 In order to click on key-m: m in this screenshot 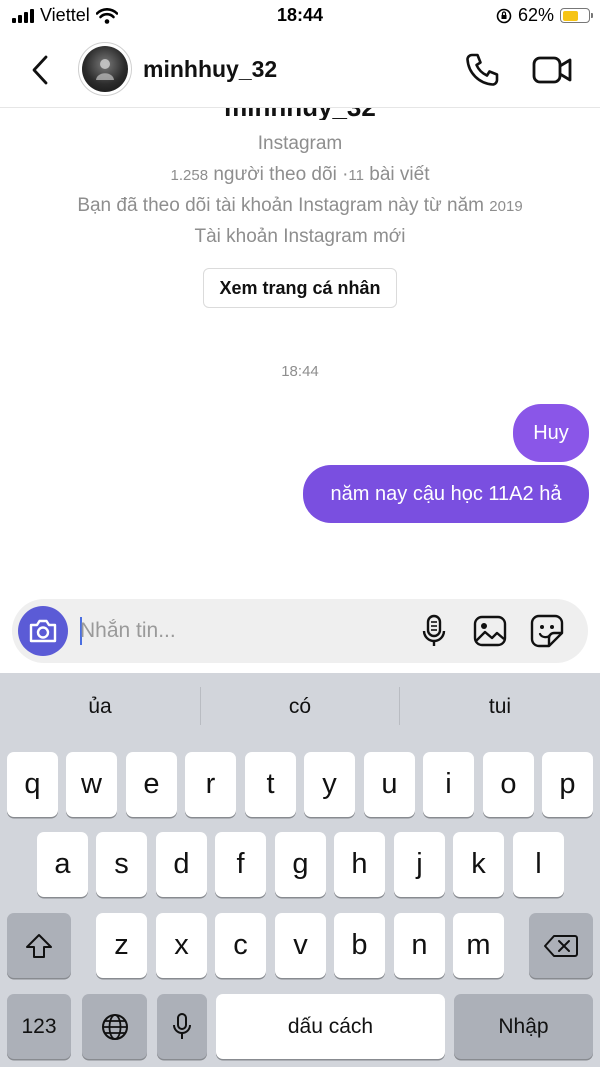, I will do `click(478, 945)`.